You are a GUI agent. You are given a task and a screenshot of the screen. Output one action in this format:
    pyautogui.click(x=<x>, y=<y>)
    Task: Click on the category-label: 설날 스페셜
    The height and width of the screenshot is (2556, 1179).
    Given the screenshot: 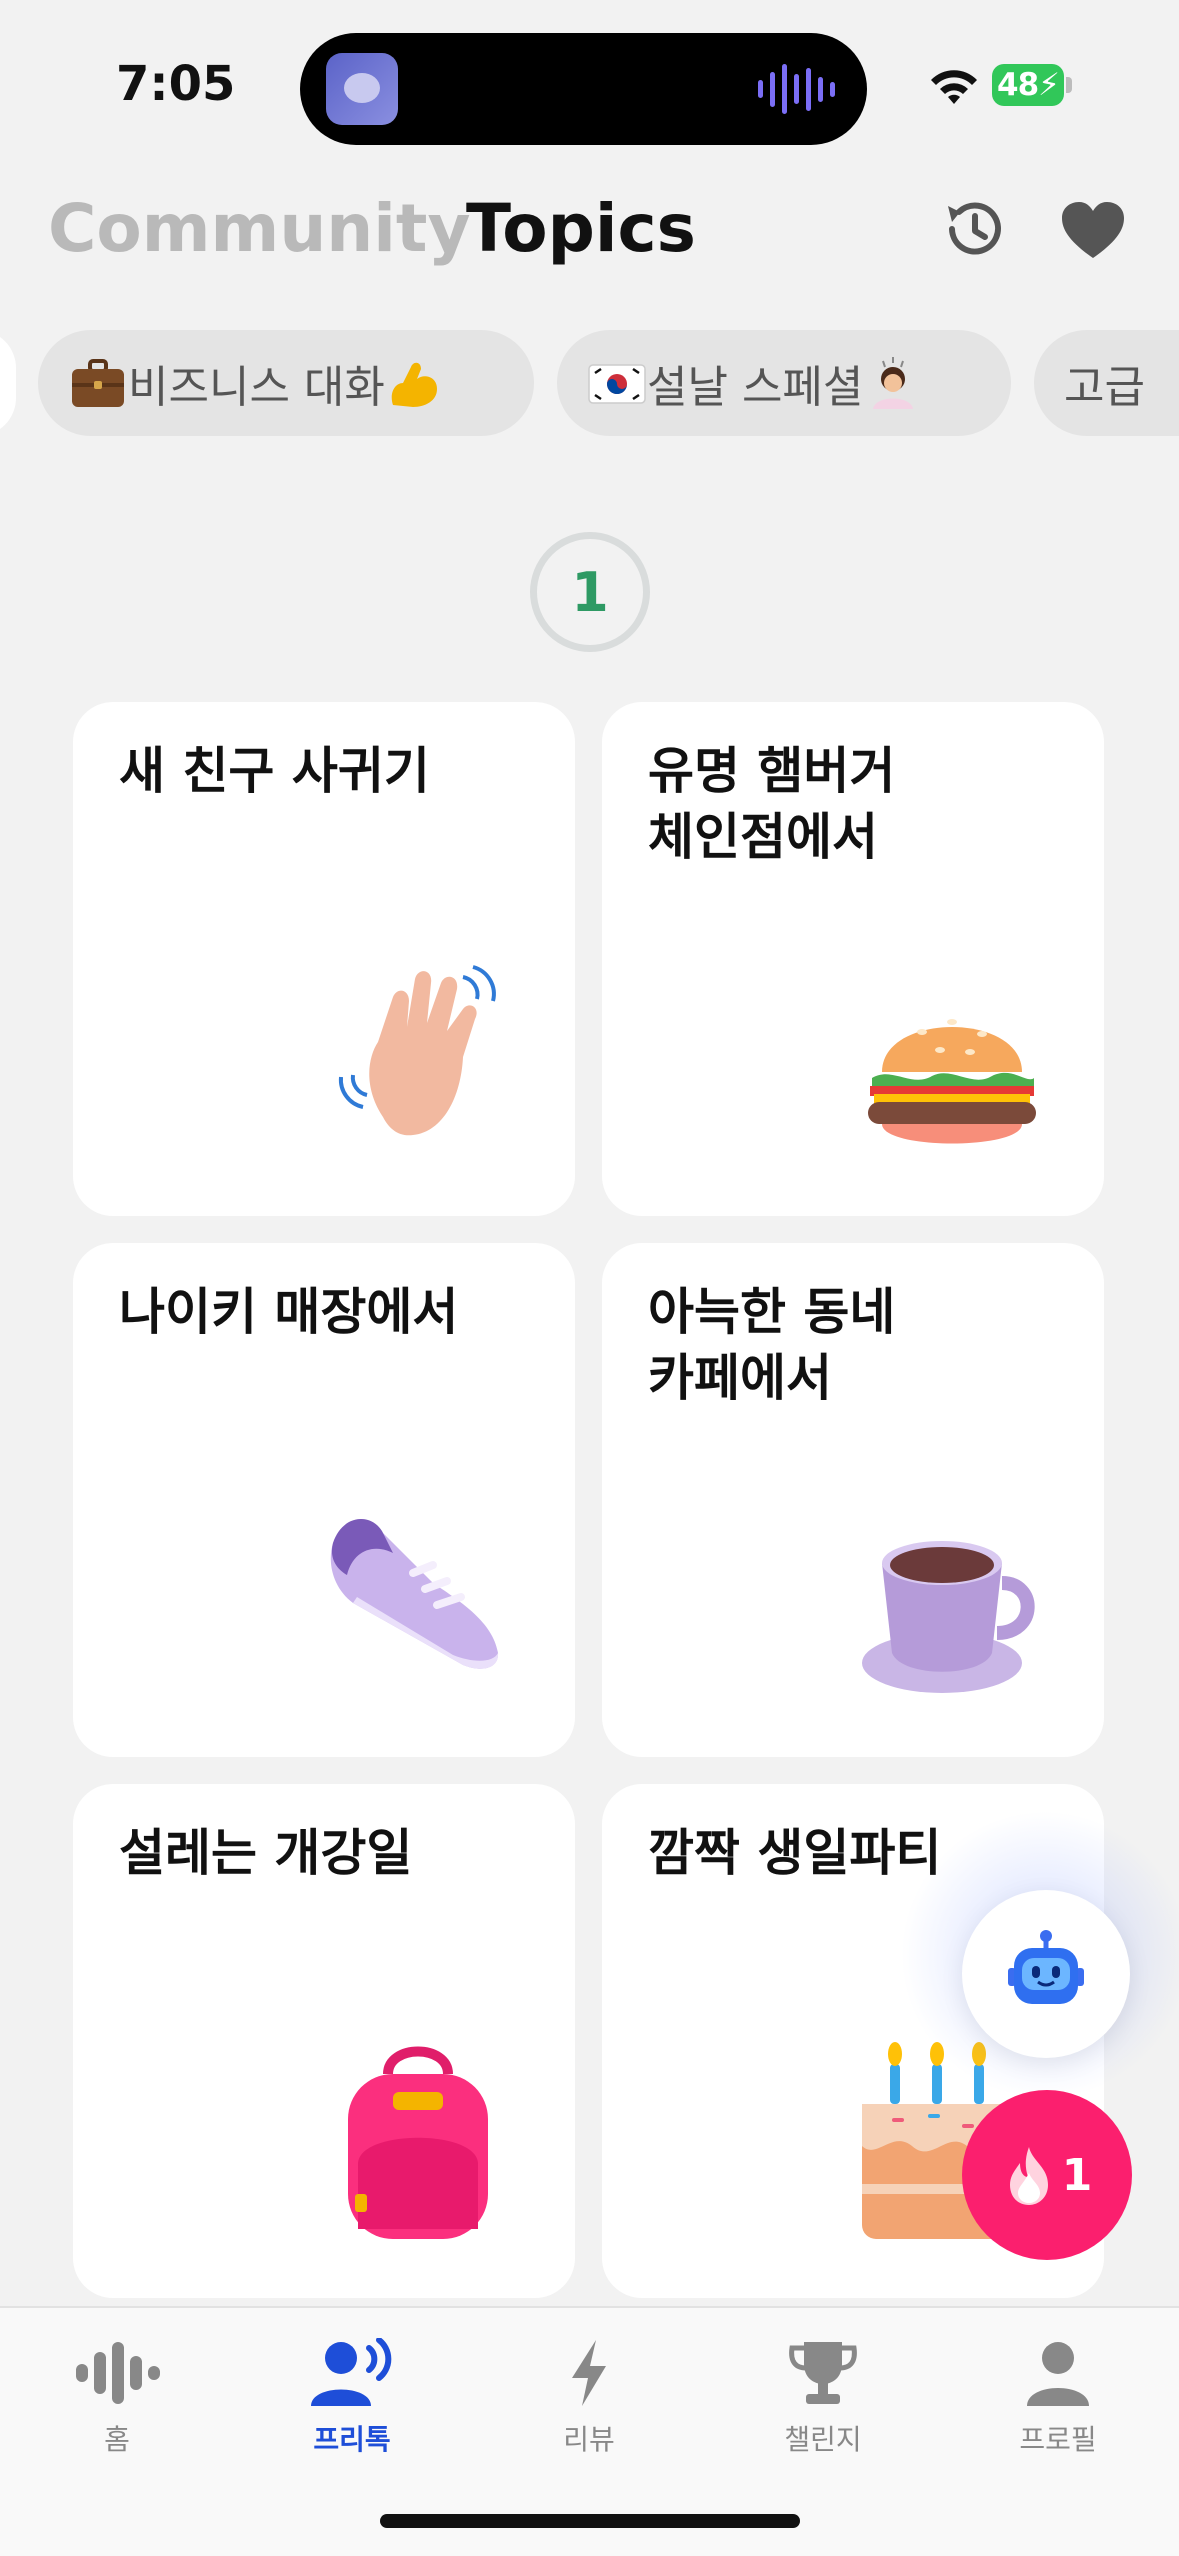 What is the action you would take?
    pyautogui.click(x=755, y=387)
    